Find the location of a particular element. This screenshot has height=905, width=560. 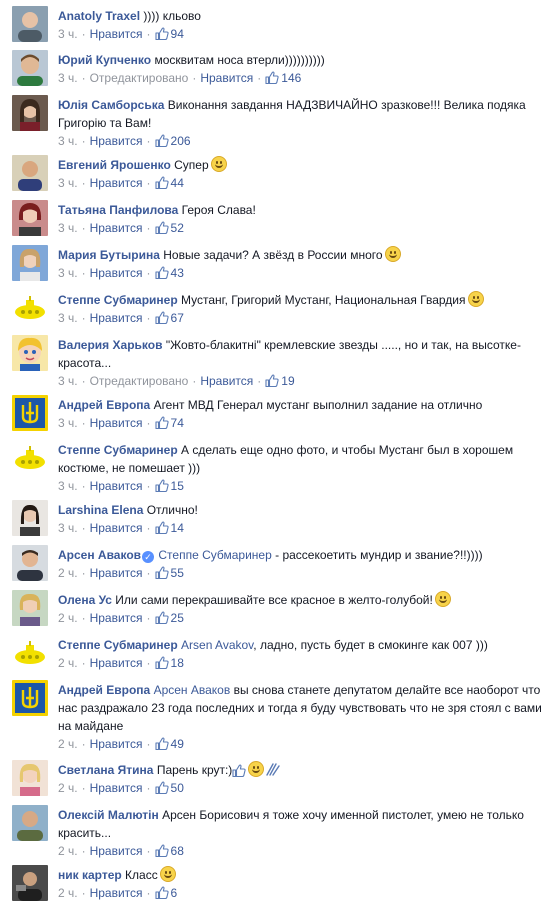

comment-author-link: Anatoly Traxel is located at coordinates (99, 16).